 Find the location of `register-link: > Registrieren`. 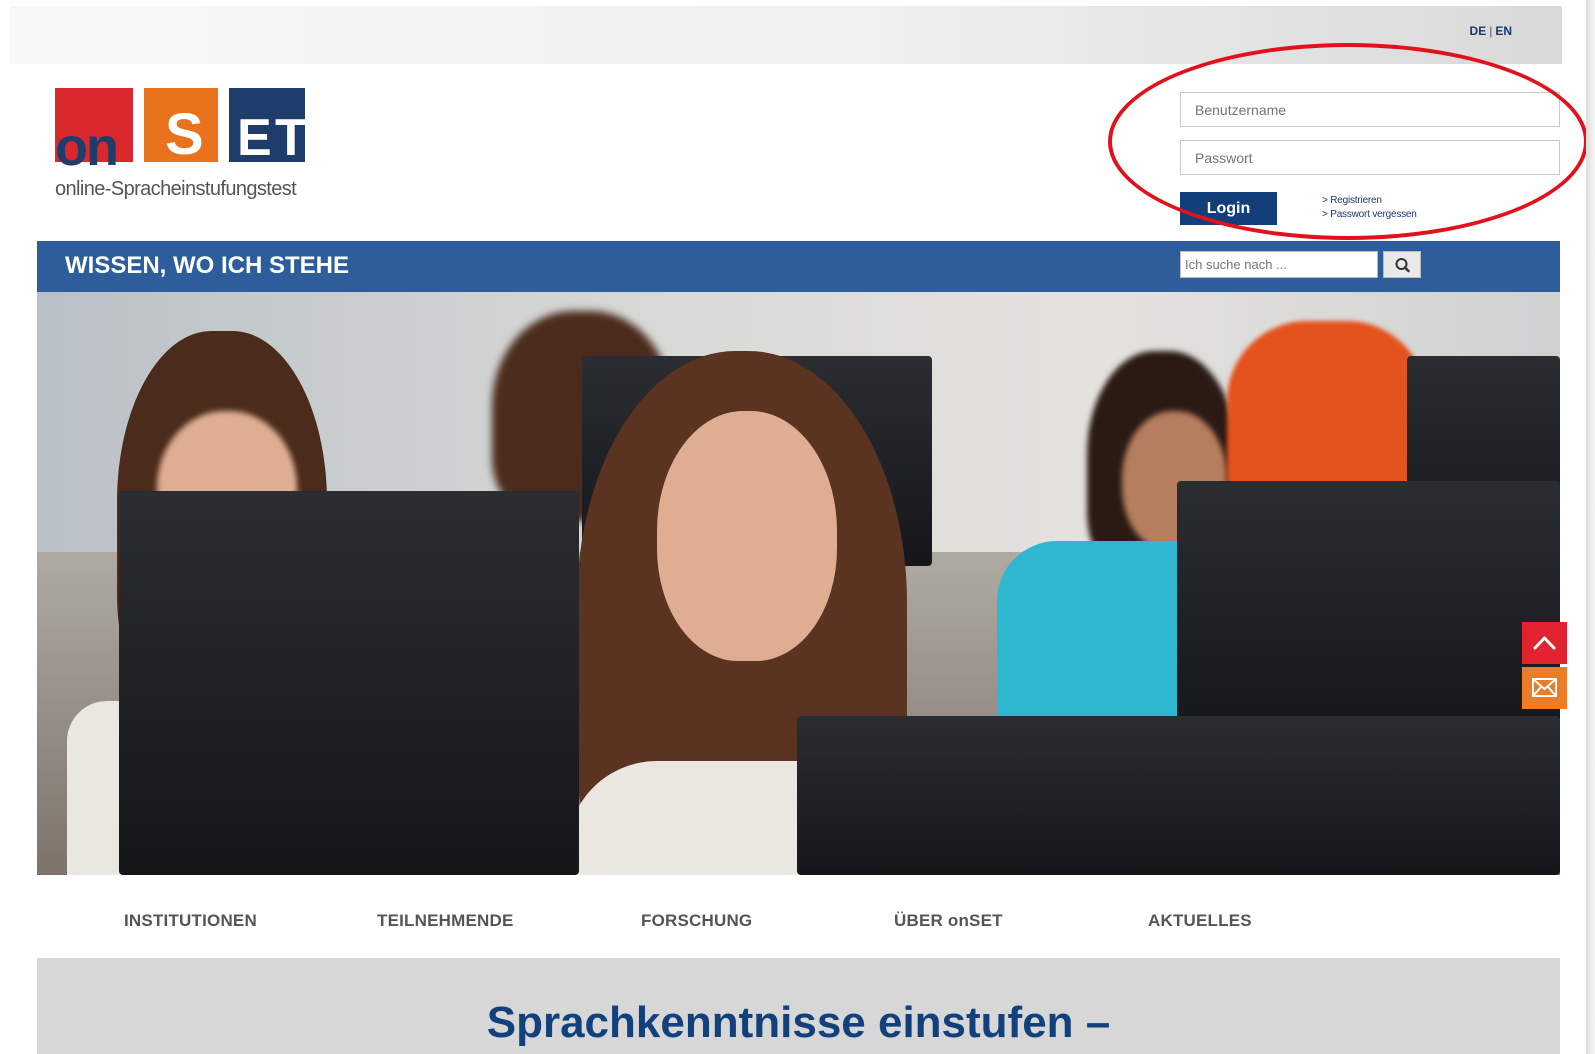

register-link: > Registrieren is located at coordinates (1352, 200).